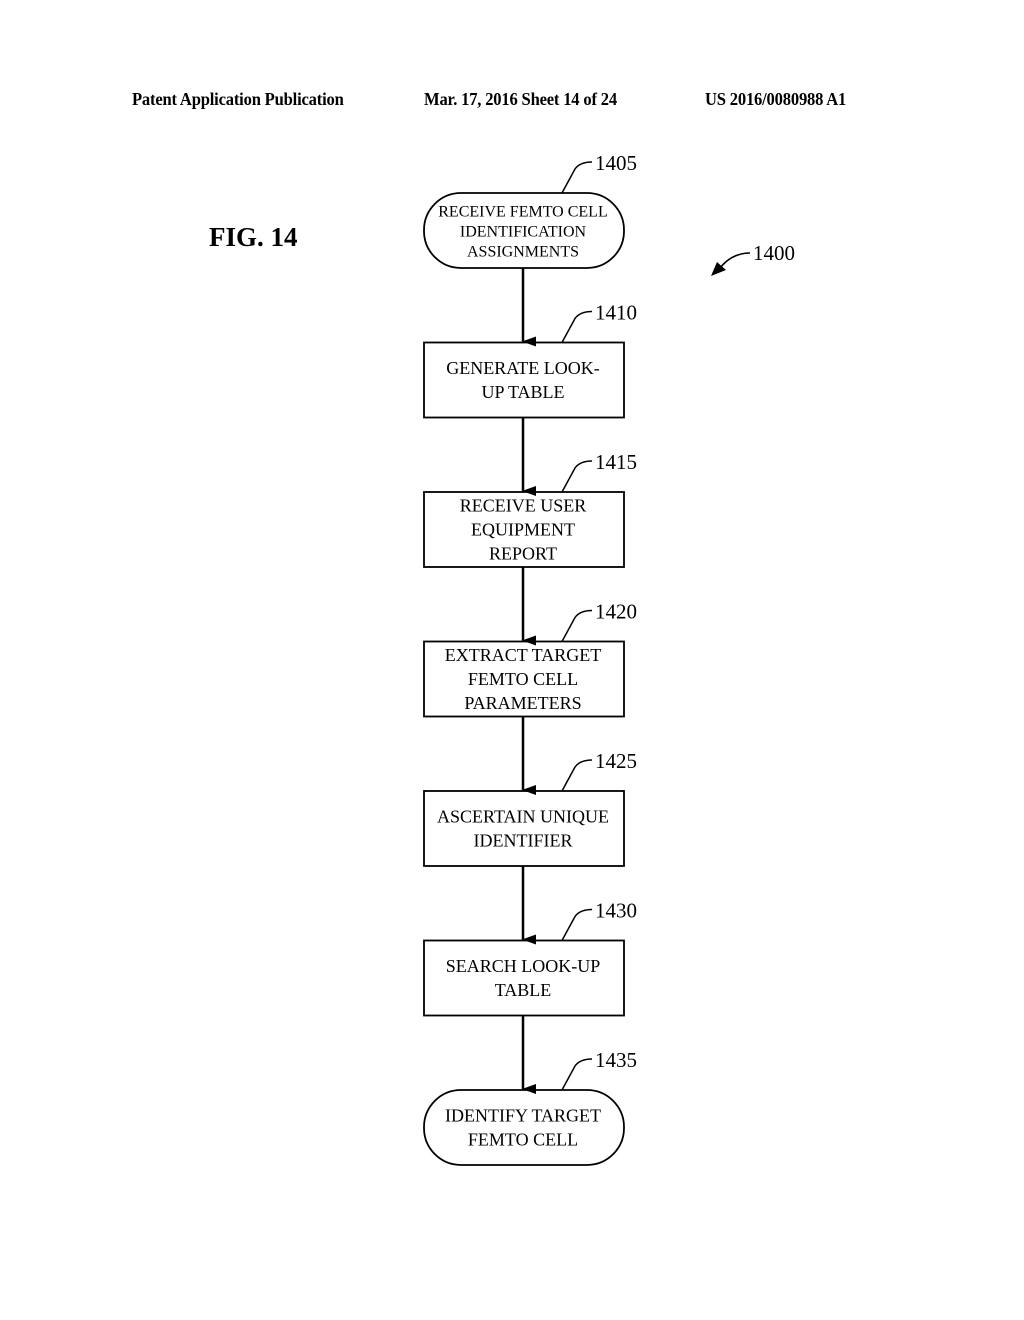 The height and width of the screenshot is (1320, 1024). Describe the element at coordinates (522, 368) in the screenshot. I see `step-label-line: GENERATE LOOK-` at that location.